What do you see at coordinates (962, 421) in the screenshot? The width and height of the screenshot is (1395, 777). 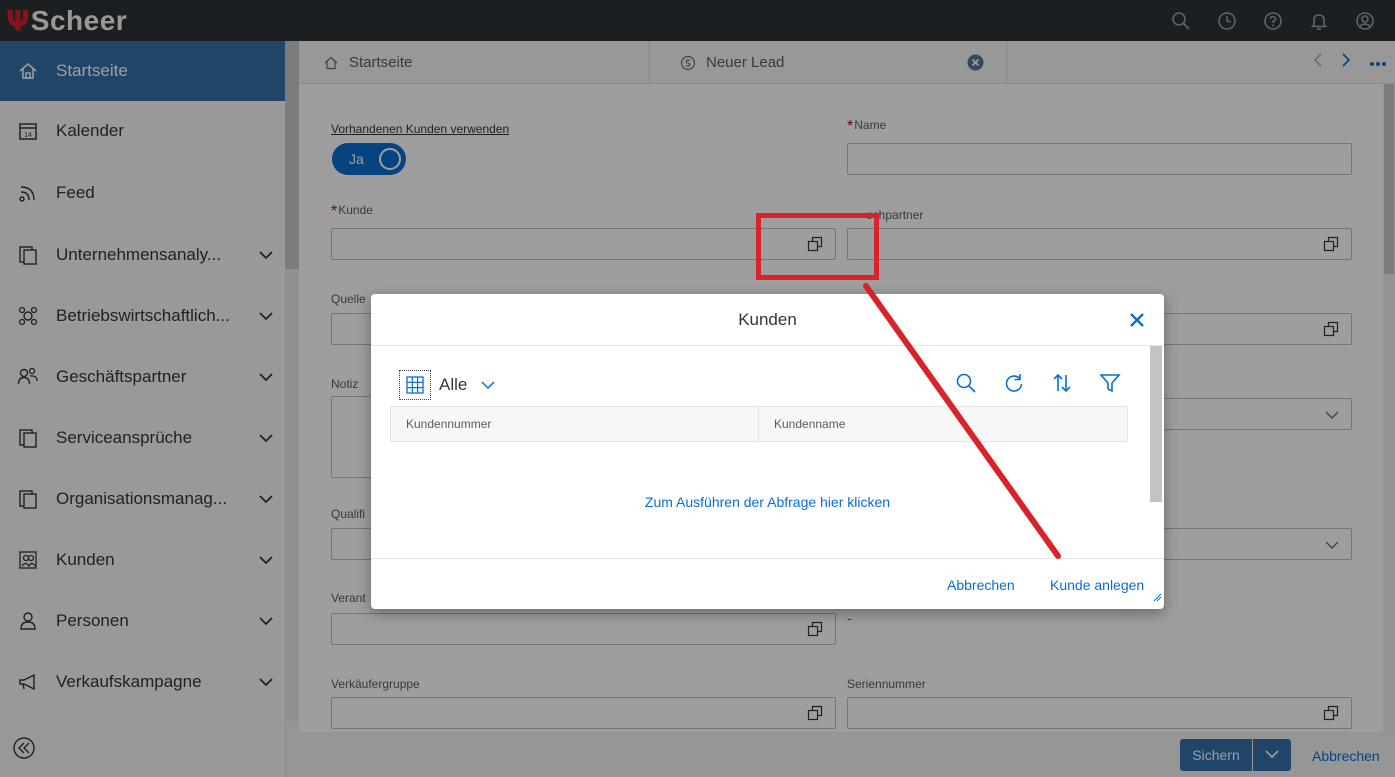 I see `annotation-pointer-line` at bounding box center [962, 421].